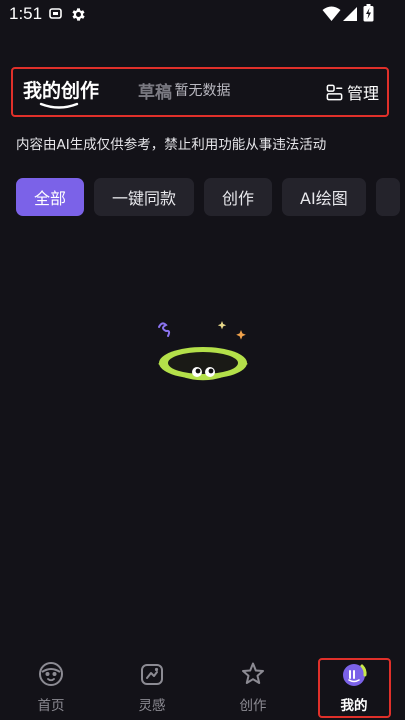 The width and height of the screenshot is (405, 720). Describe the element at coordinates (238, 197) in the screenshot. I see `filter-chip-create: 创作` at that location.